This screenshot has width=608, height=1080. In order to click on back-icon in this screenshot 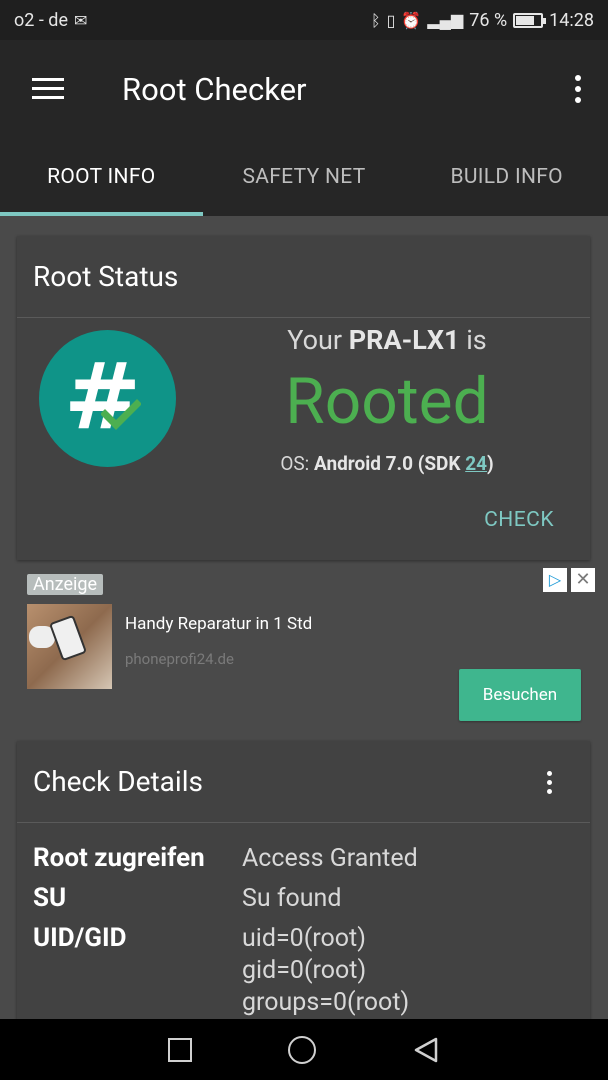, I will do `click(426, 1049)`.